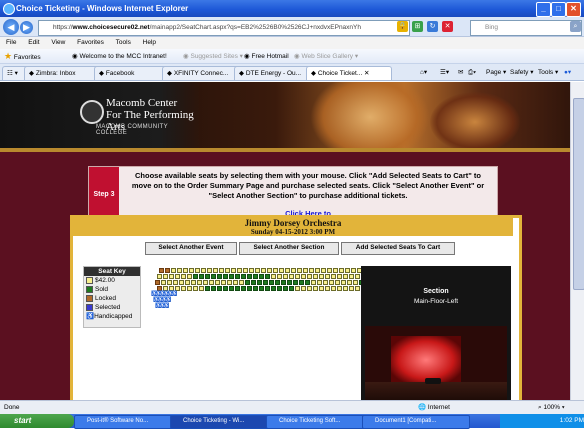 This screenshot has height=429, width=584. I want to click on seat-map: ♿ ♿ ♿ ♿ ♿ ♿ ♿ ♿ ♿ ♿ ♿ ♿ ♿, so click(257, 298).